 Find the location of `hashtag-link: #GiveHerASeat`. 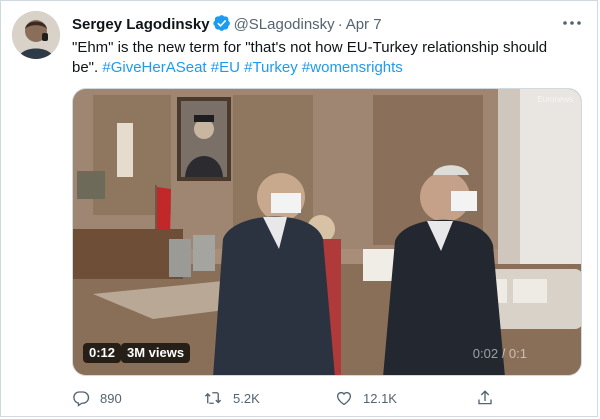

hashtag-link: #GiveHerASeat is located at coordinates (154, 67).